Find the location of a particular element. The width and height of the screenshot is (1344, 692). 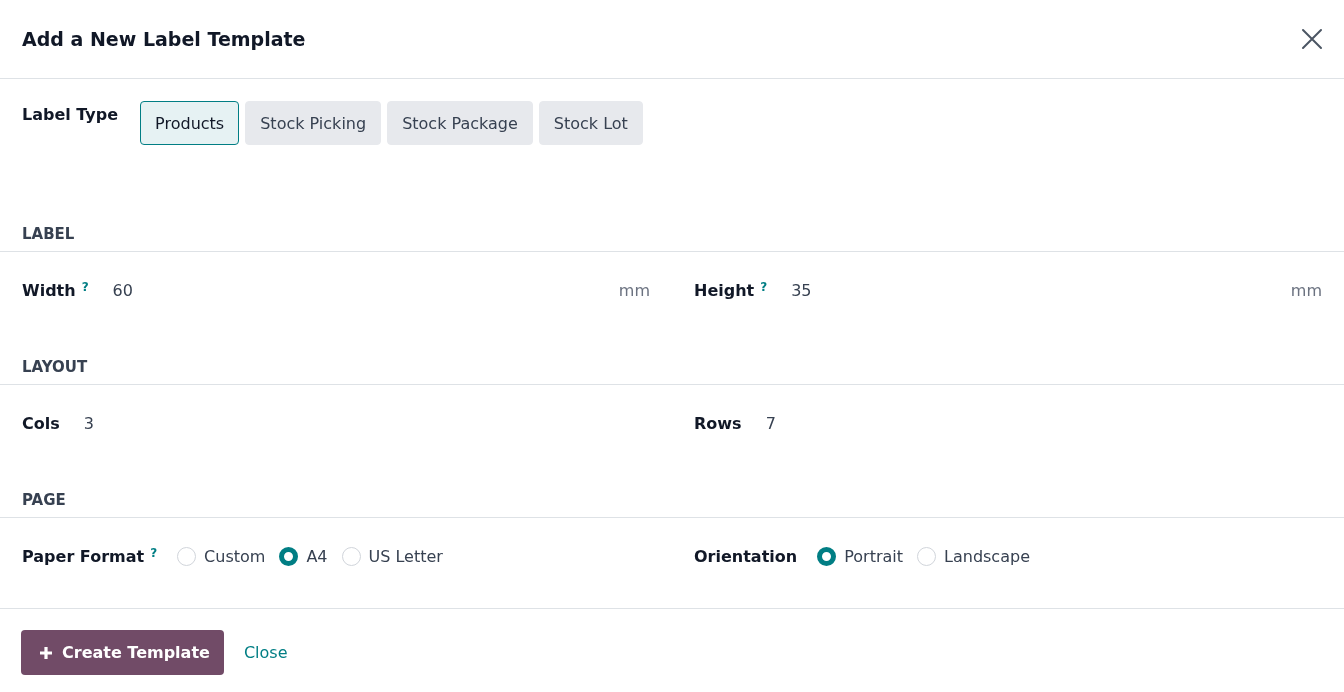

radio-label: Custom is located at coordinates (235, 556).